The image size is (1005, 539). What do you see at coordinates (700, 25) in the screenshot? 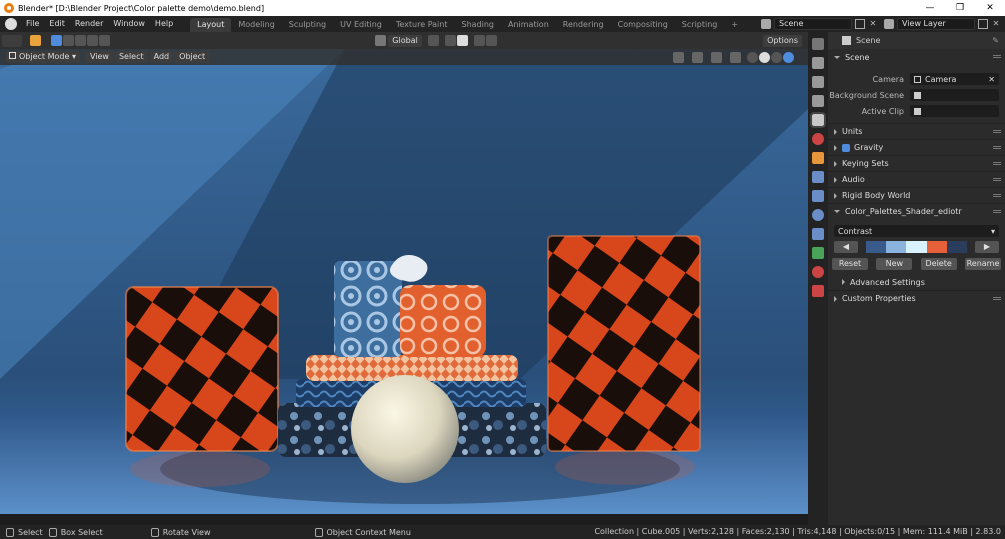
I see `tab-scripting: Scripting` at bounding box center [700, 25].